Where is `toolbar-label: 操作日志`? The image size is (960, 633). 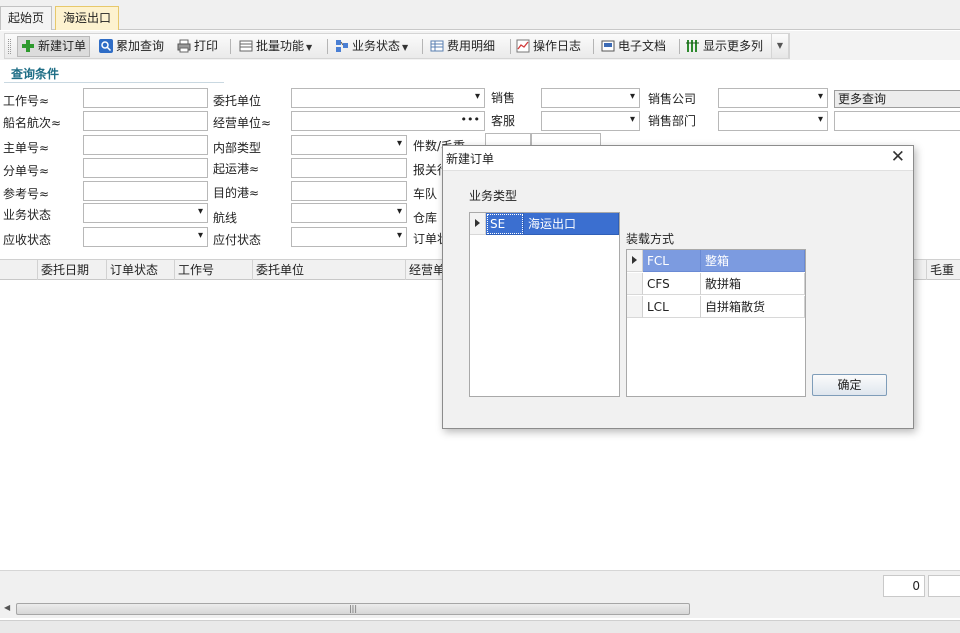
toolbar-label: 操作日志 is located at coordinates (557, 46).